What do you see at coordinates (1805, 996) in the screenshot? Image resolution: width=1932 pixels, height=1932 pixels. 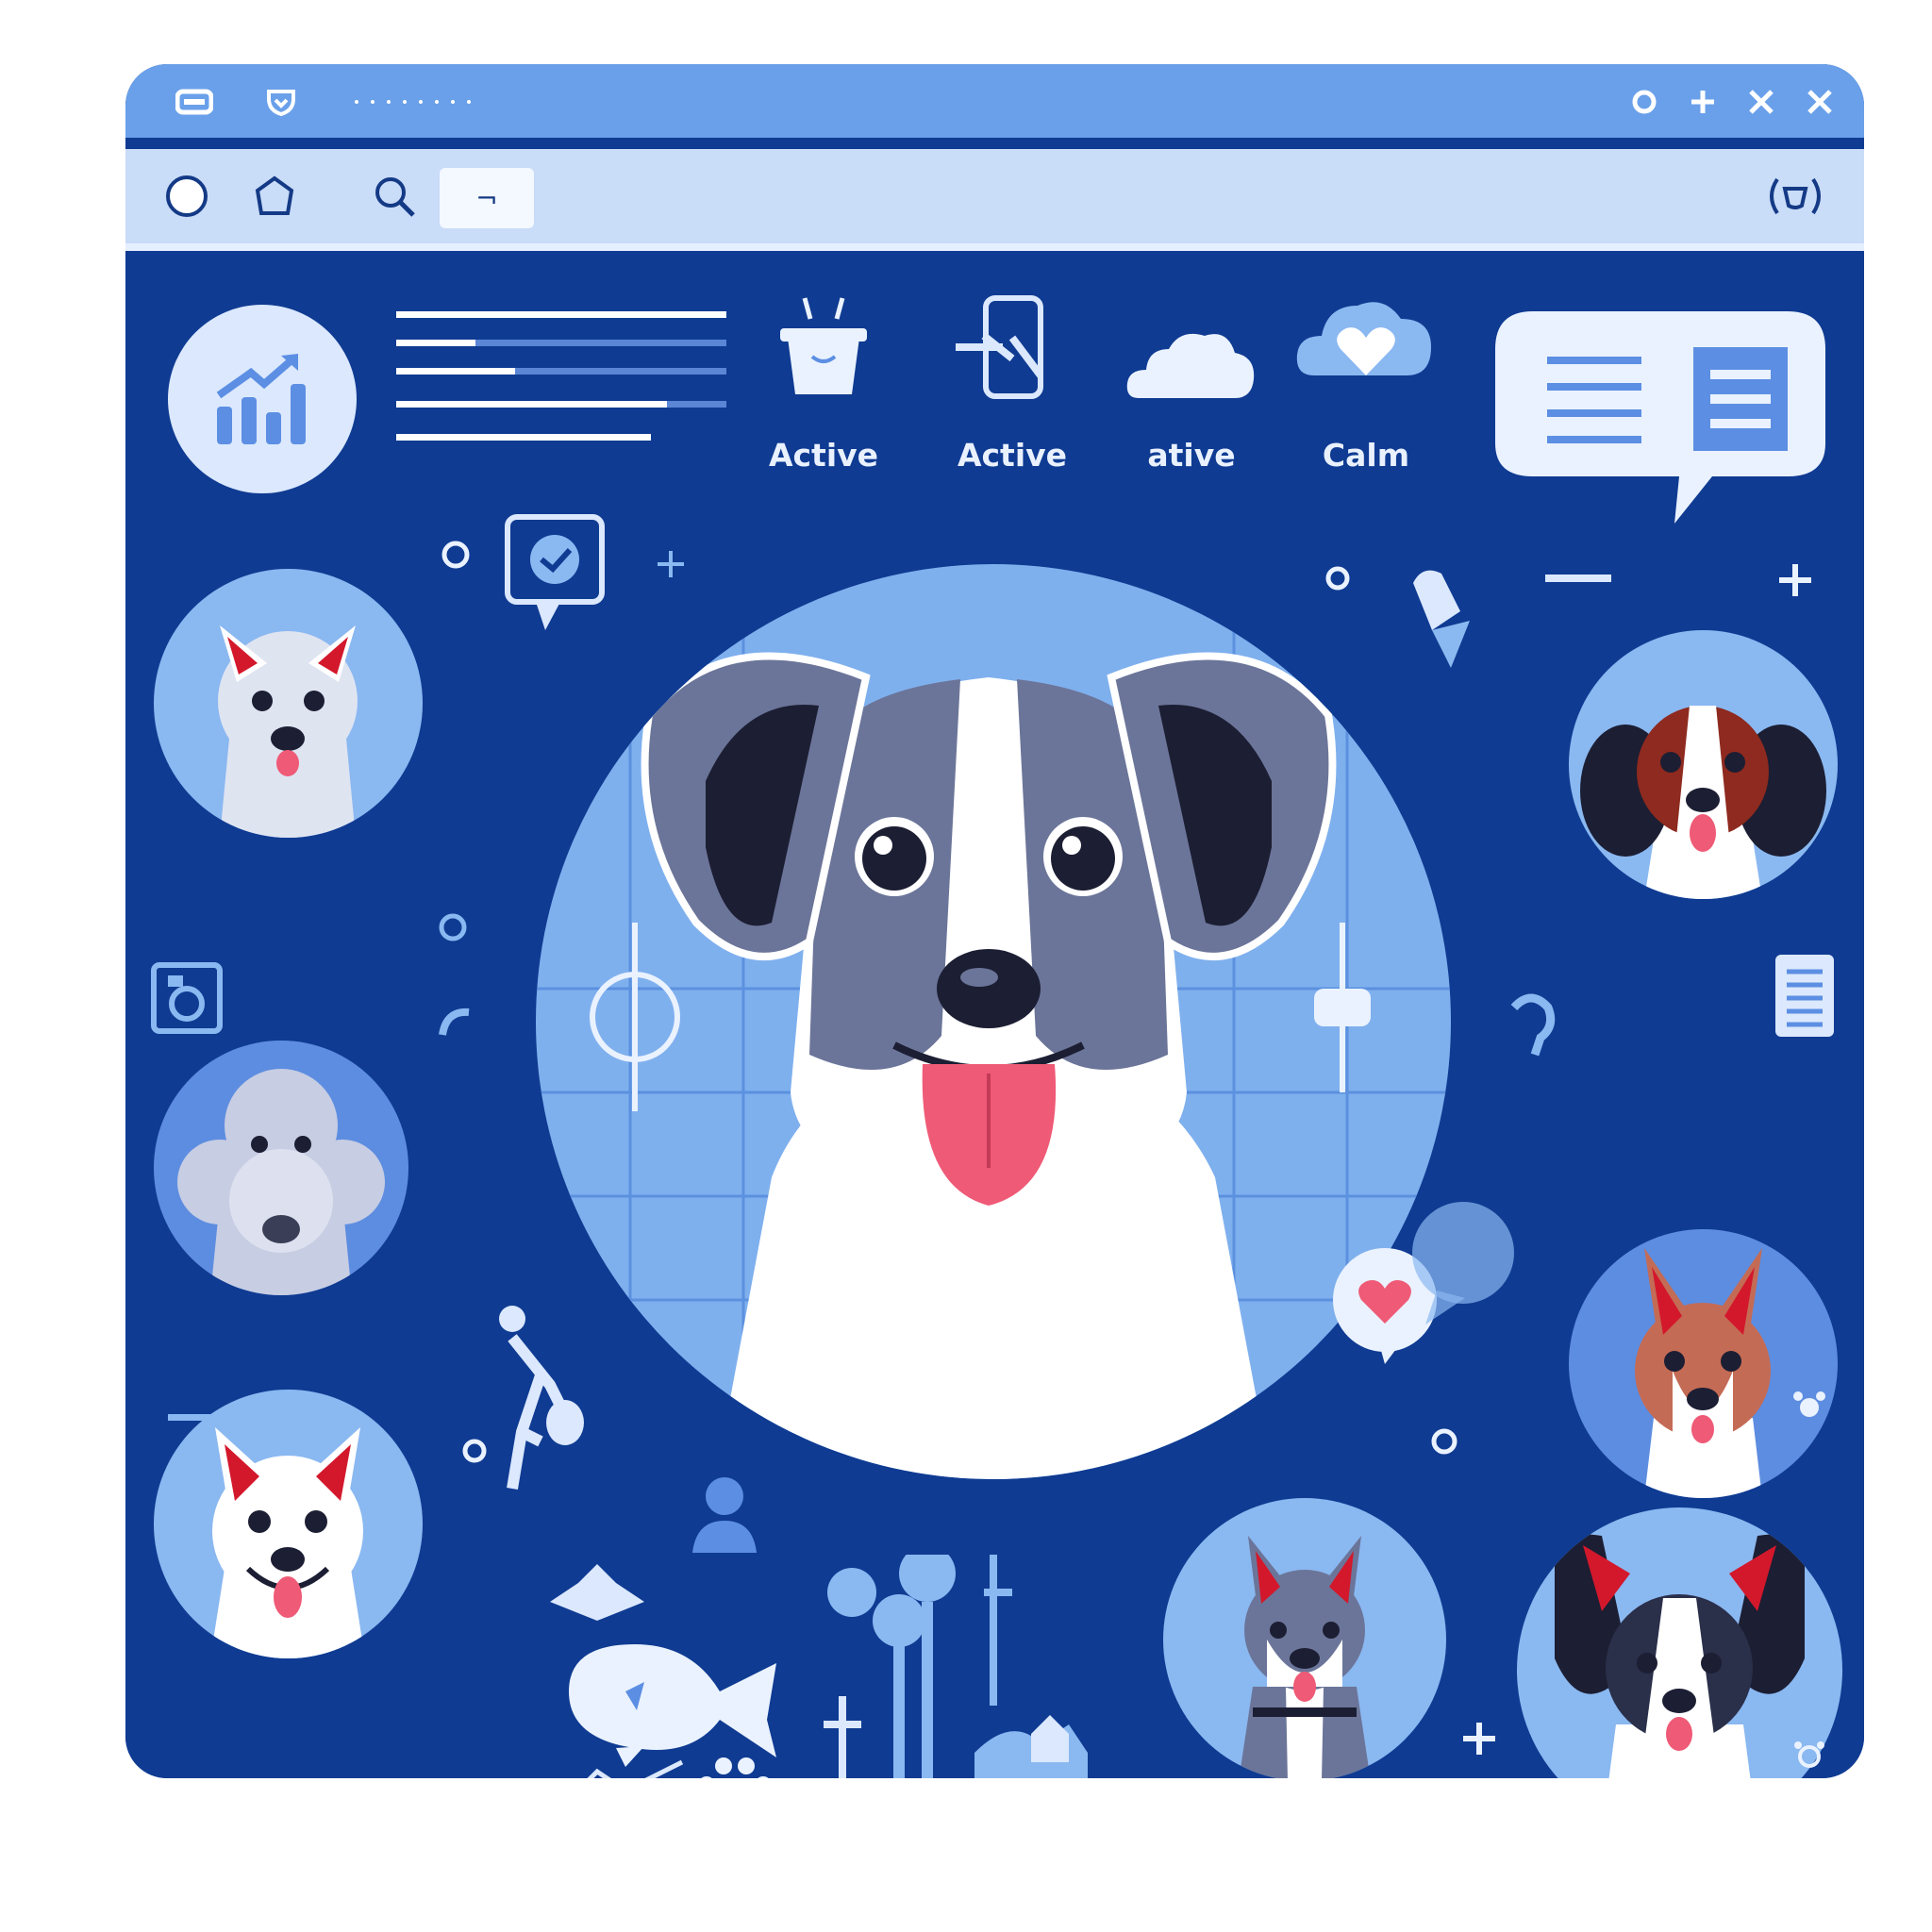 I see `document-icon` at bounding box center [1805, 996].